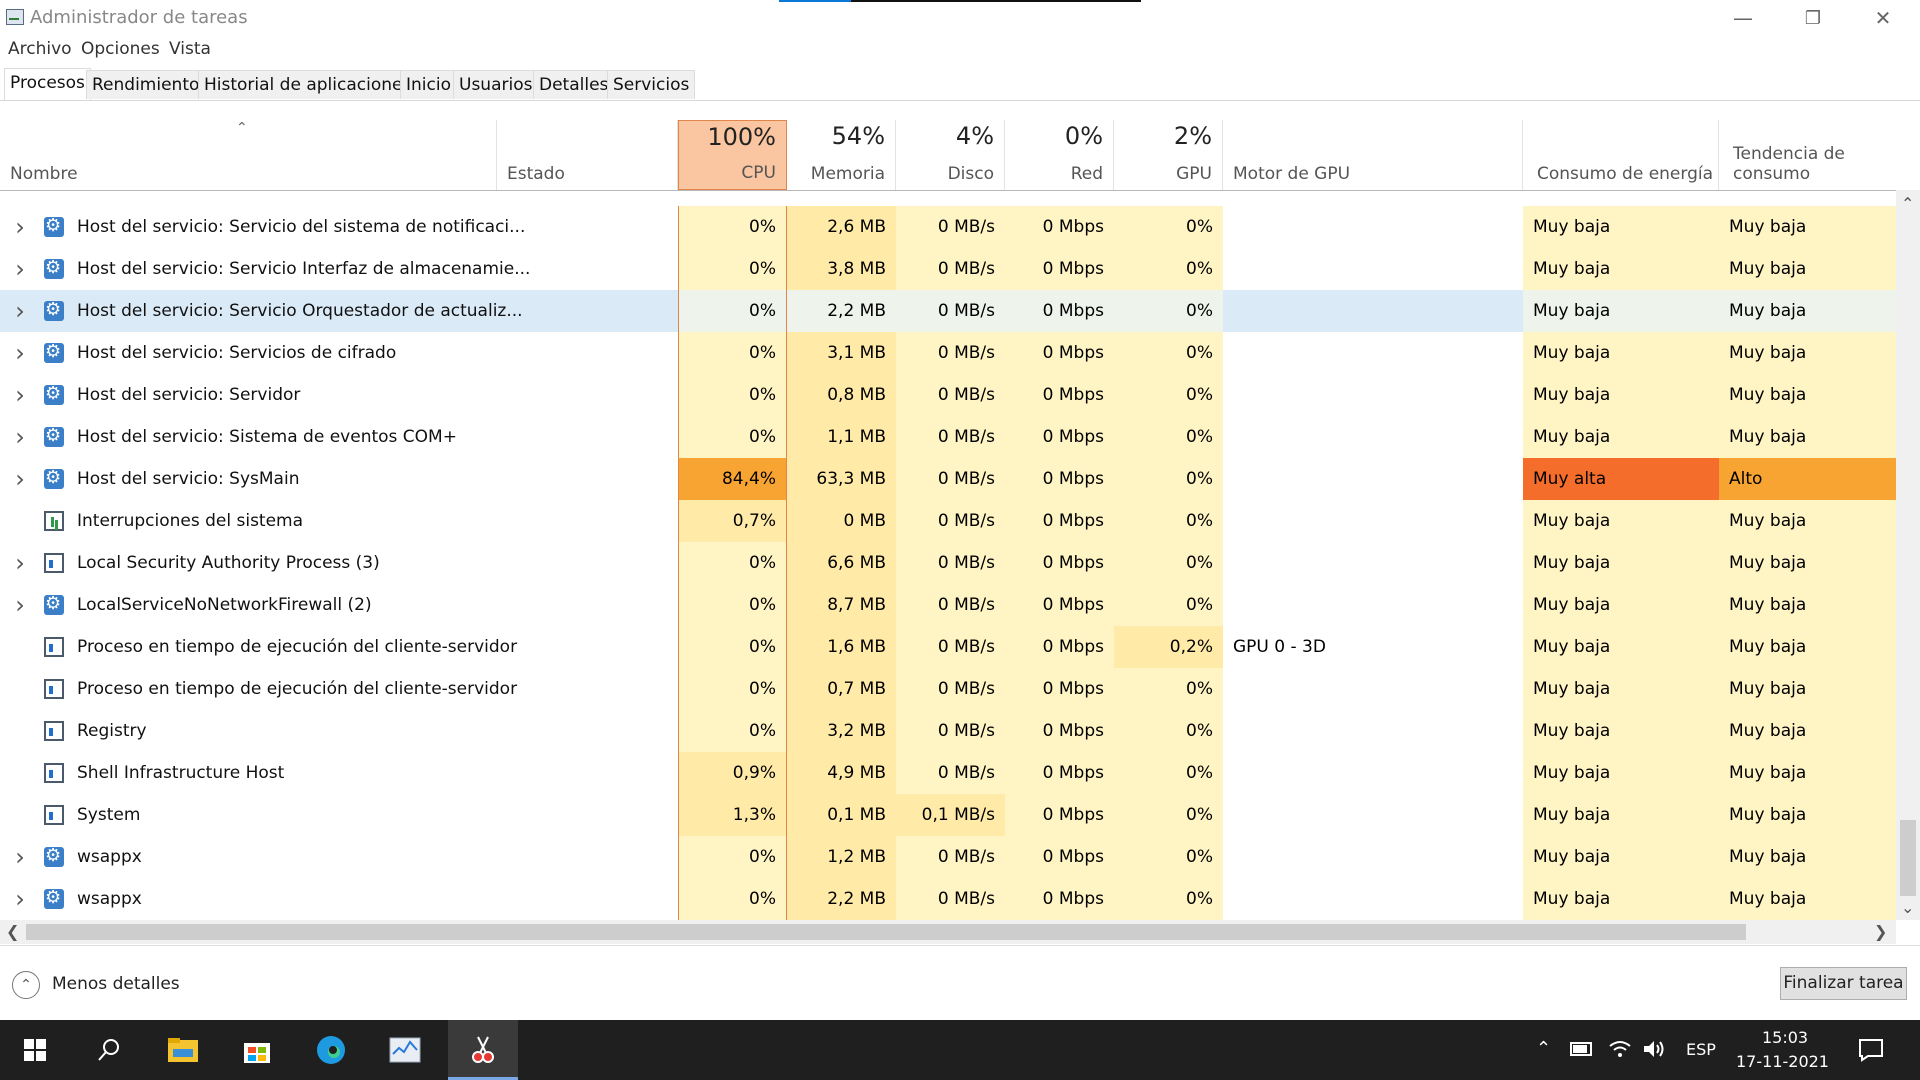 This screenshot has width=1920, height=1080. I want to click on tab-inicio: Inicio, so click(428, 84).